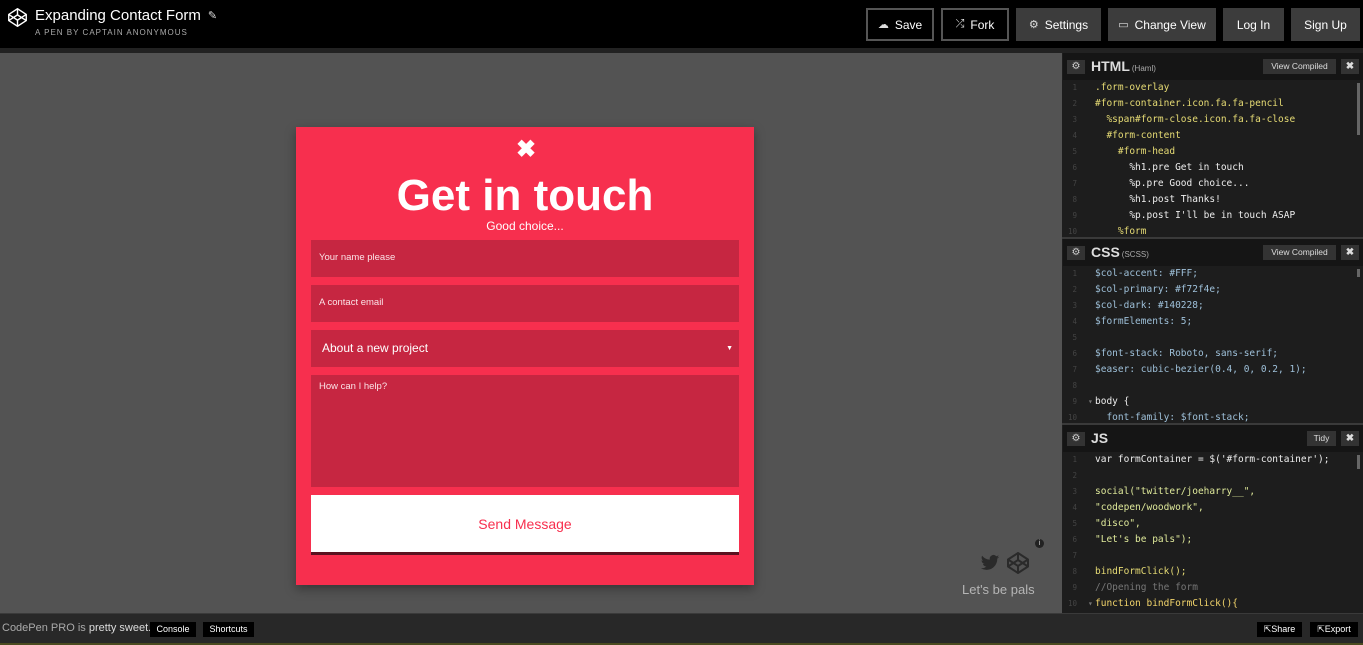  I want to click on css-title-text: CSS, so click(1105, 252).